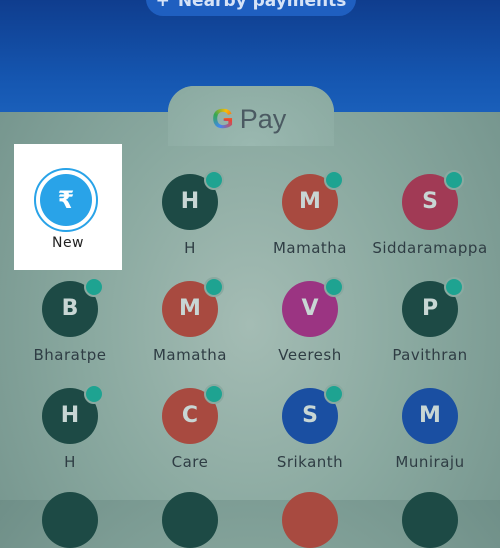 This screenshot has width=500, height=548. I want to click on contact-initial: V, so click(310, 308).